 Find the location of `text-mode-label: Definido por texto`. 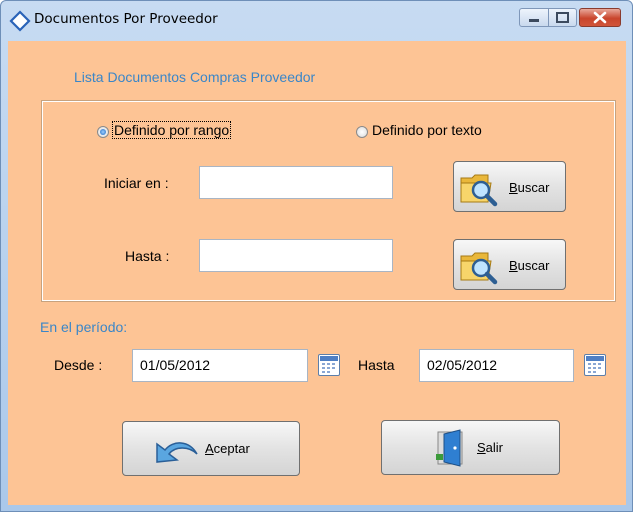

text-mode-label: Definido por texto is located at coordinates (427, 130).